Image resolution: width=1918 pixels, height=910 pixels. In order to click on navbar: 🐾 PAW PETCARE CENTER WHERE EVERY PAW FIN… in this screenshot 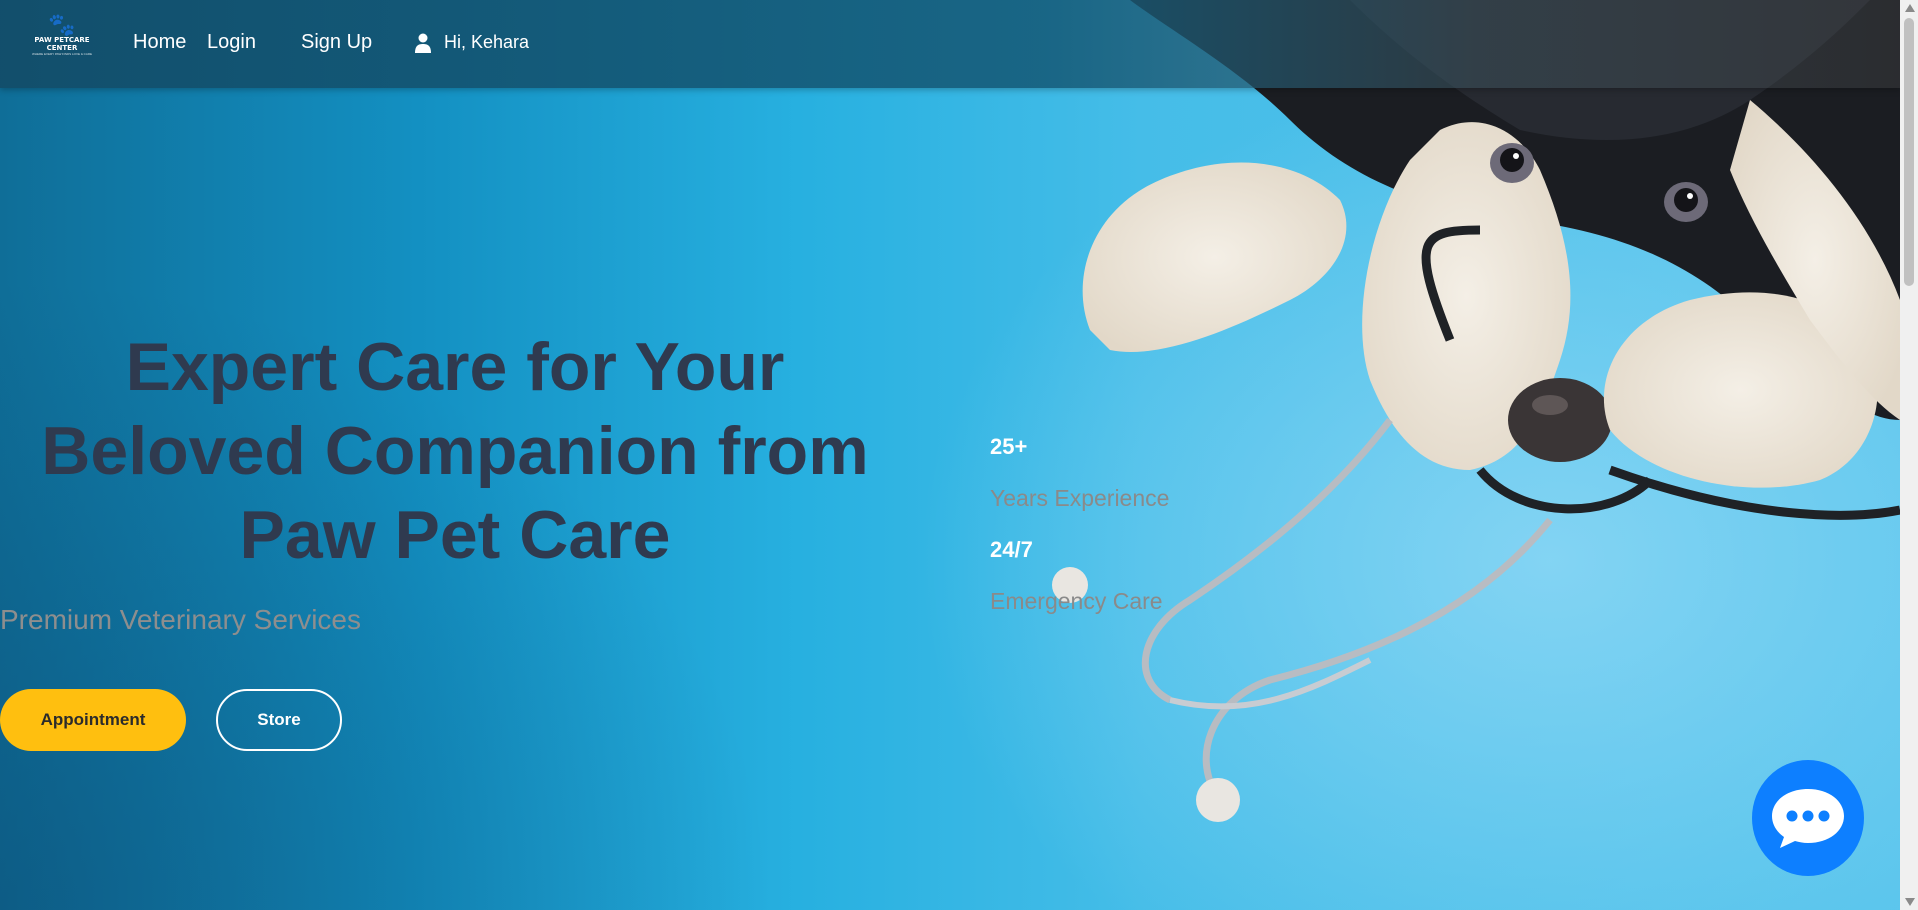, I will do `click(950, 44)`.